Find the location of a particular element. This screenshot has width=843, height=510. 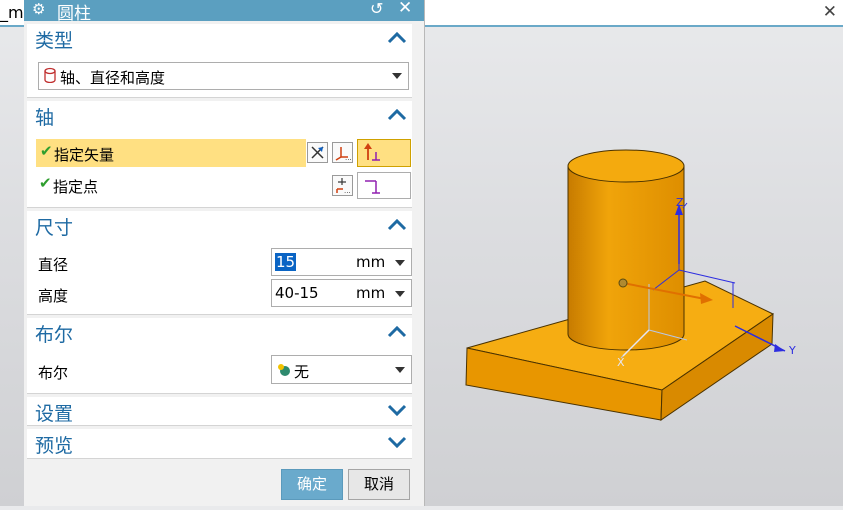

reset-icon: ↺ is located at coordinates (376, 9).